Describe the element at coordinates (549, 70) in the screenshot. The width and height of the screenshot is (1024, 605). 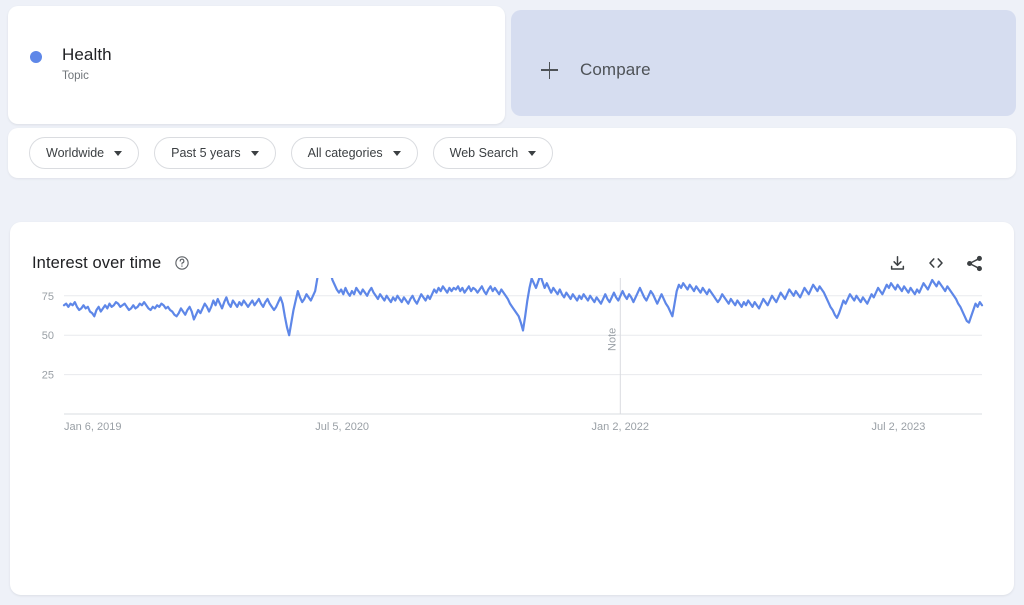
I see `plus-icon` at that location.